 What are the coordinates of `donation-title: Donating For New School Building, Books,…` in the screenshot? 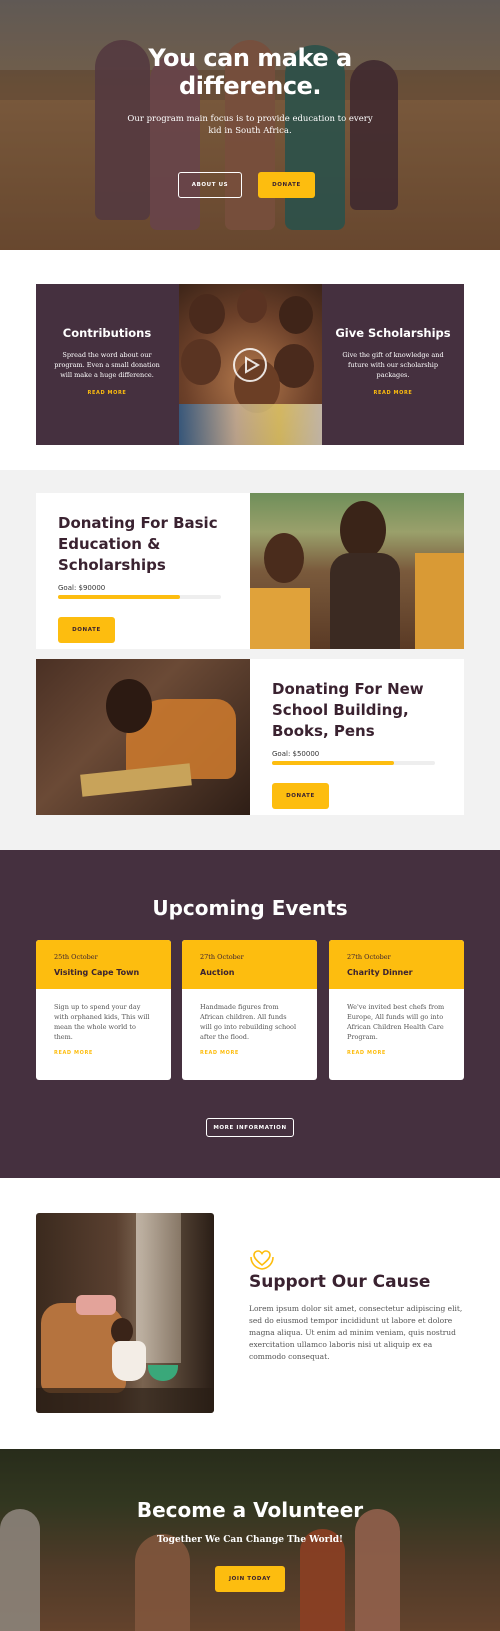 It's located at (348, 710).